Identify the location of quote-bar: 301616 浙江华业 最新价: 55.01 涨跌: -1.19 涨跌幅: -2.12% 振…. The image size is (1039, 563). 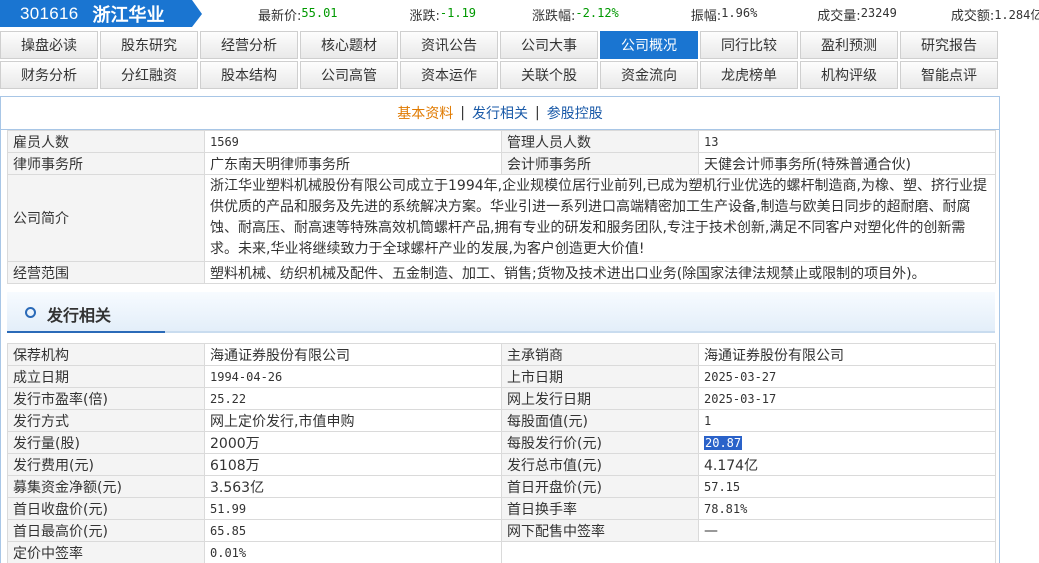
(519, 14).